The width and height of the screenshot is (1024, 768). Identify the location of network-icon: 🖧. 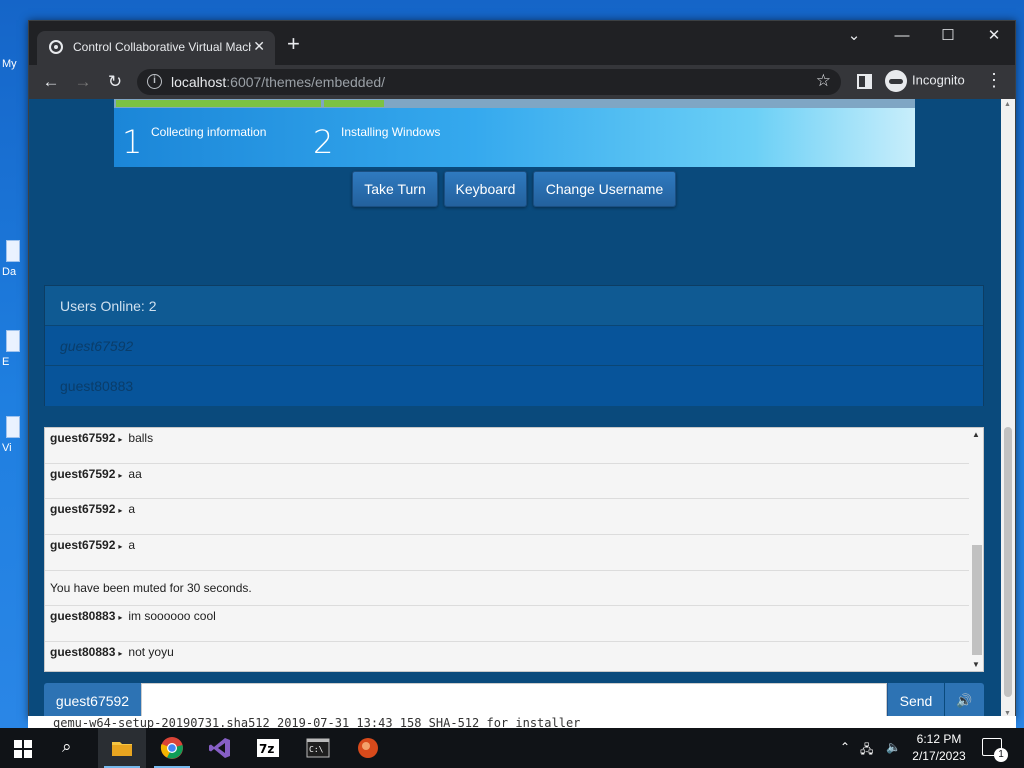
(866, 750).